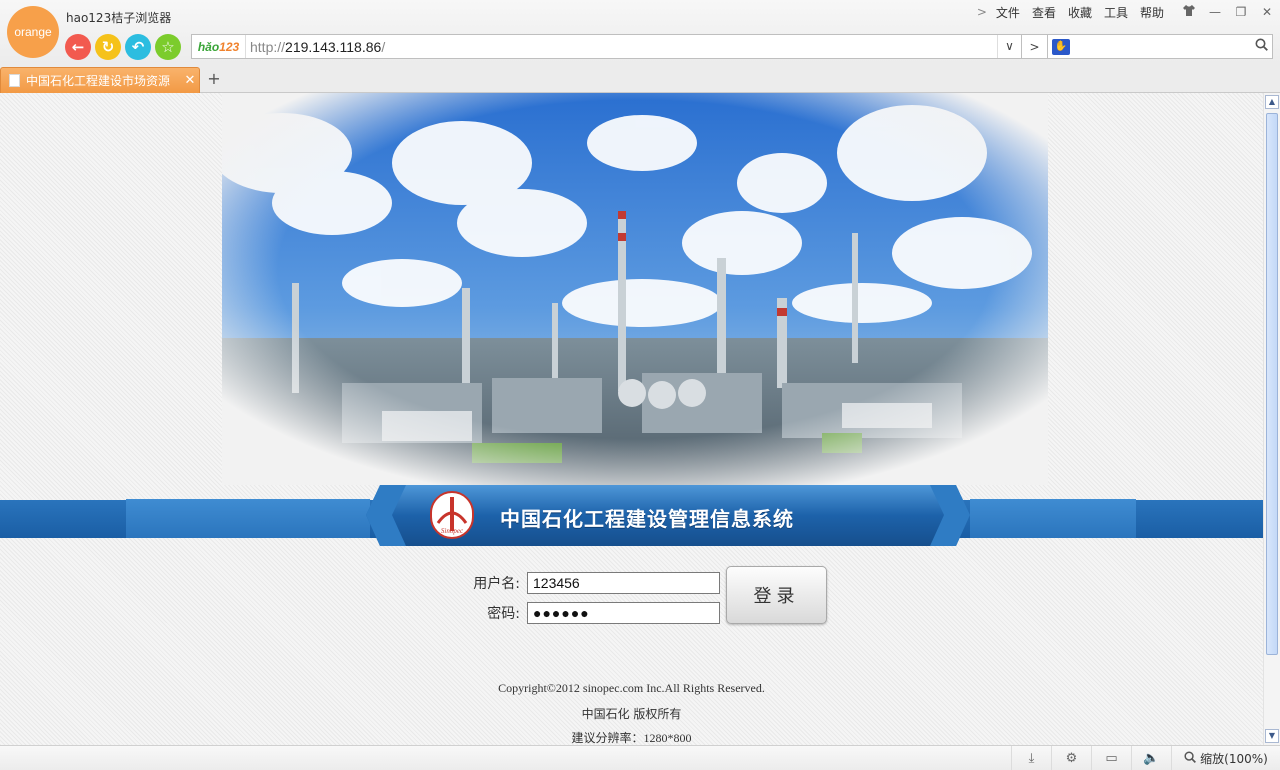 The height and width of the screenshot is (770, 1280). Describe the element at coordinates (640, 78) in the screenshot. I see `tab-bar: 中国石化工程建设市场资源 ✕ +` at that location.